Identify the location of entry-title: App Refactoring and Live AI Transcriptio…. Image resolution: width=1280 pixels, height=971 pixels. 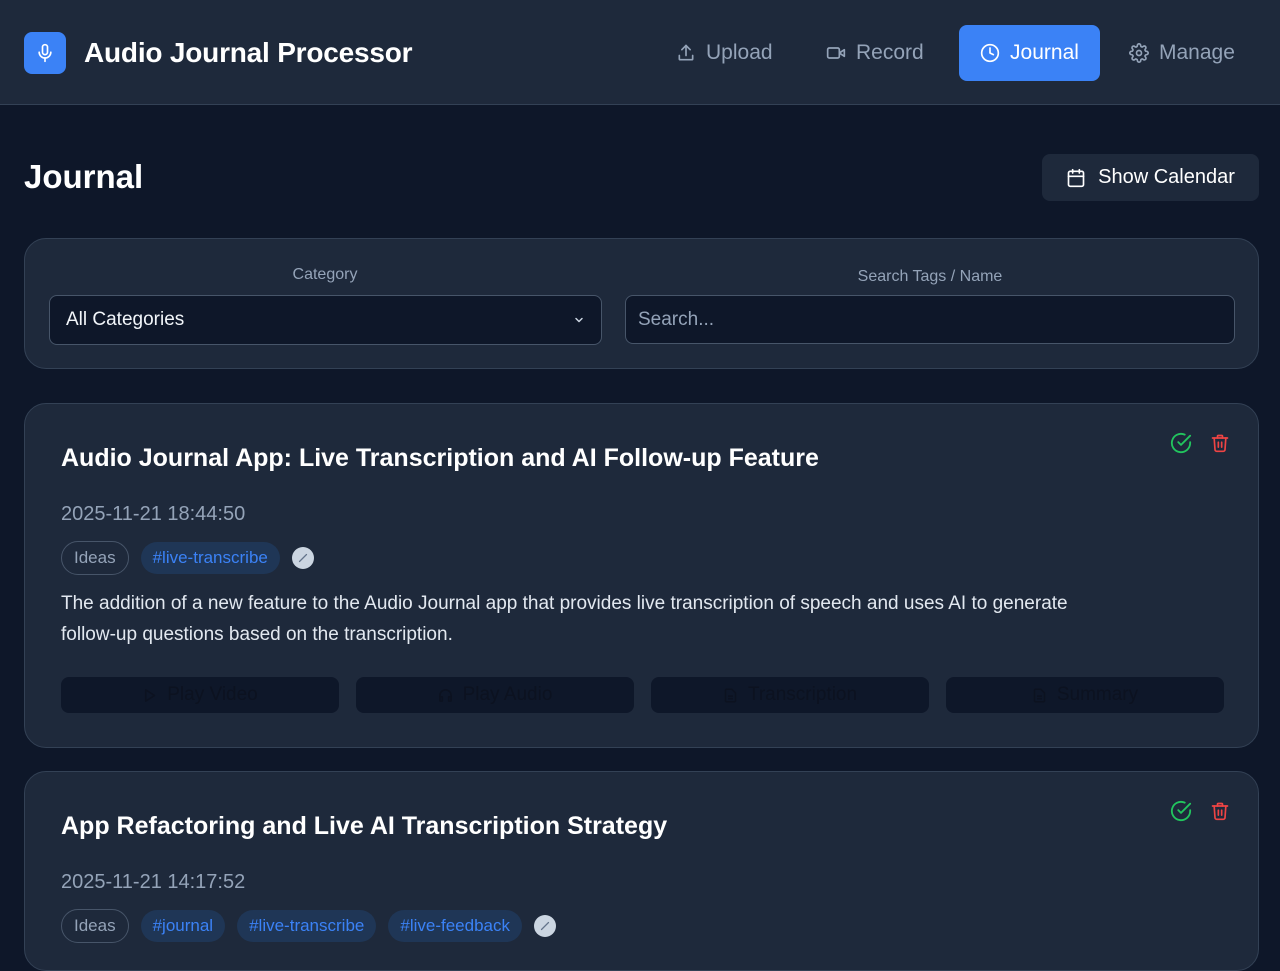
(364, 826).